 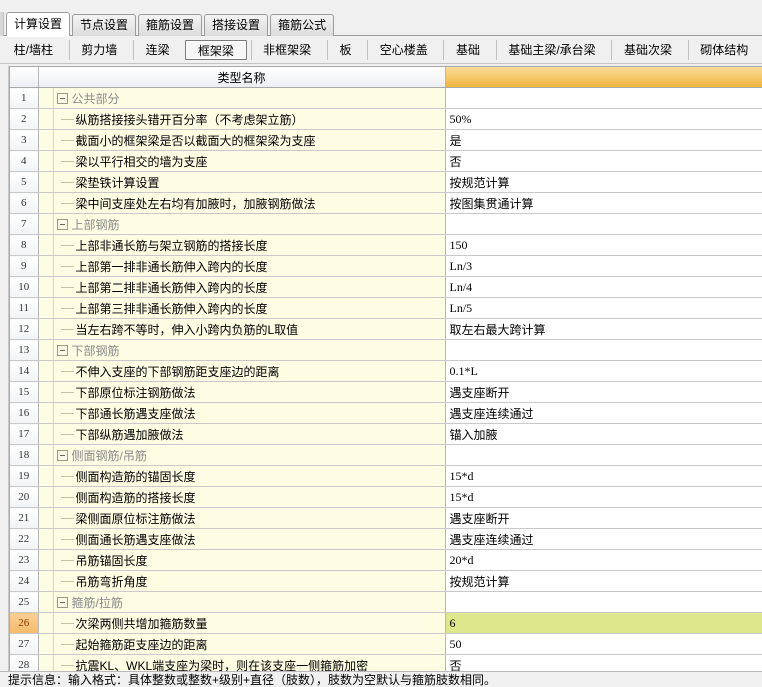 I want to click on row-number-cell: 8, so click(x=24, y=245).